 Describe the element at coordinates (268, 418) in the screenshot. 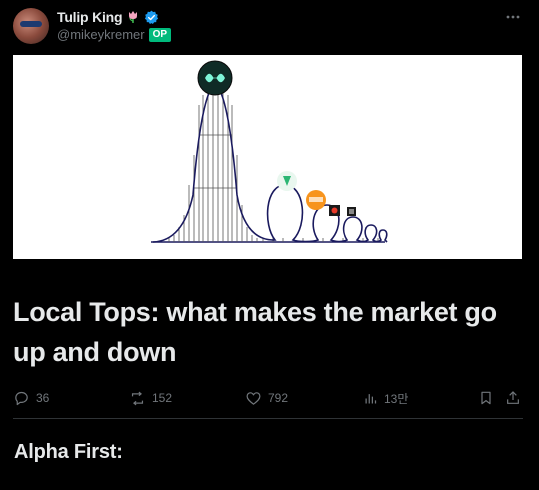

I see `divider` at that location.